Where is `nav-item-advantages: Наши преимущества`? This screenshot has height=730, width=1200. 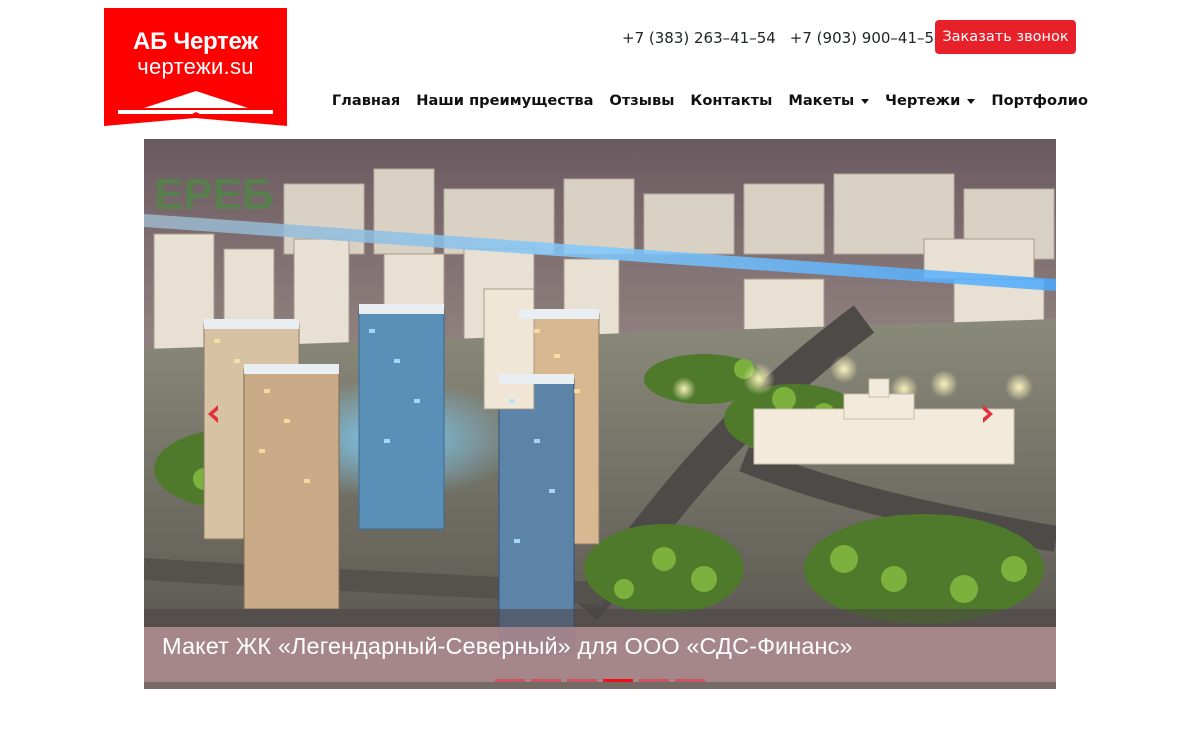 nav-item-advantages: Наши преимущества is located at coordinates (504, 100).